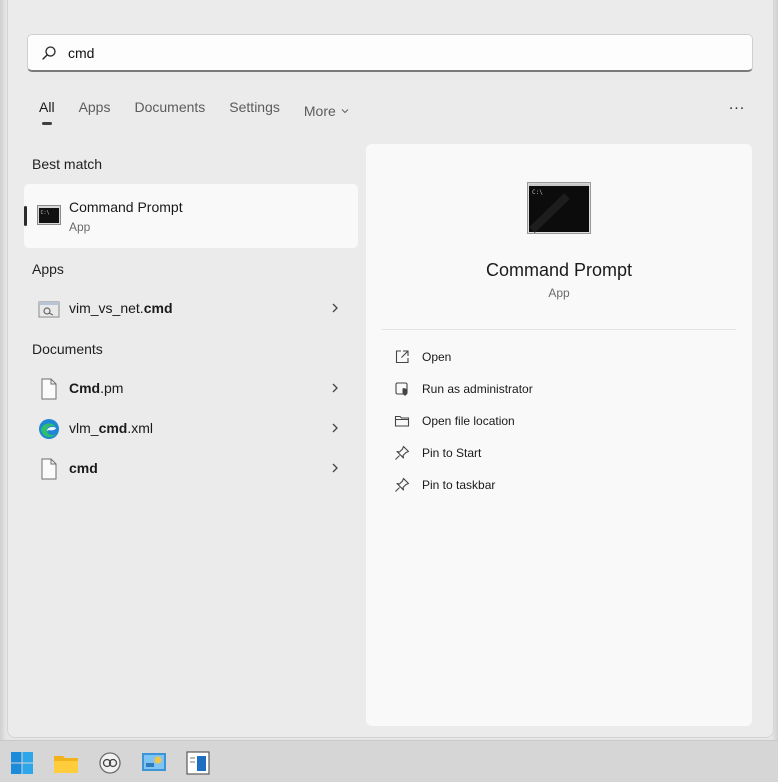  What do you see at coordinates (67, 349) in the screenshot?
I see `documents-heading: Documents` at bounding box center [67, 349].